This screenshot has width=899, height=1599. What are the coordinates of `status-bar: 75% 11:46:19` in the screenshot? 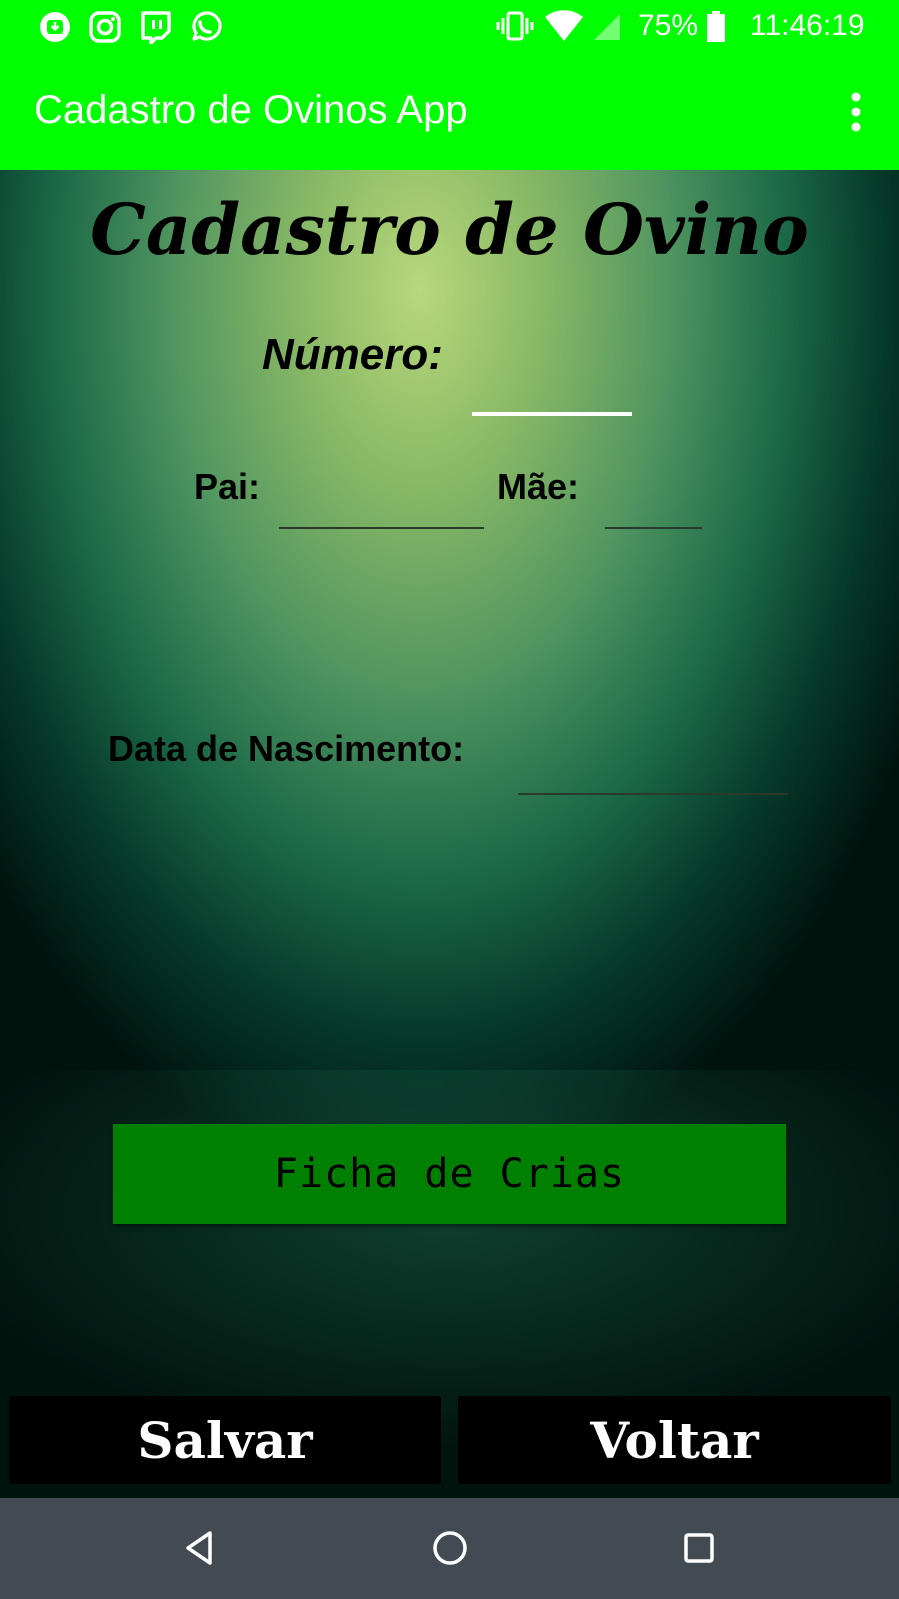 It's located at (449, 26).